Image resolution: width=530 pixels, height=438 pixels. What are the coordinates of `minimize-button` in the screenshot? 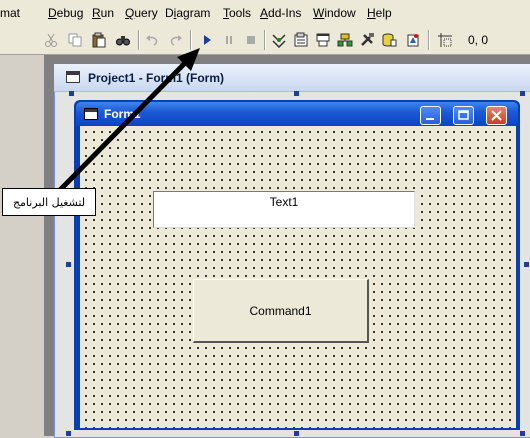 It's located at (430, 115).